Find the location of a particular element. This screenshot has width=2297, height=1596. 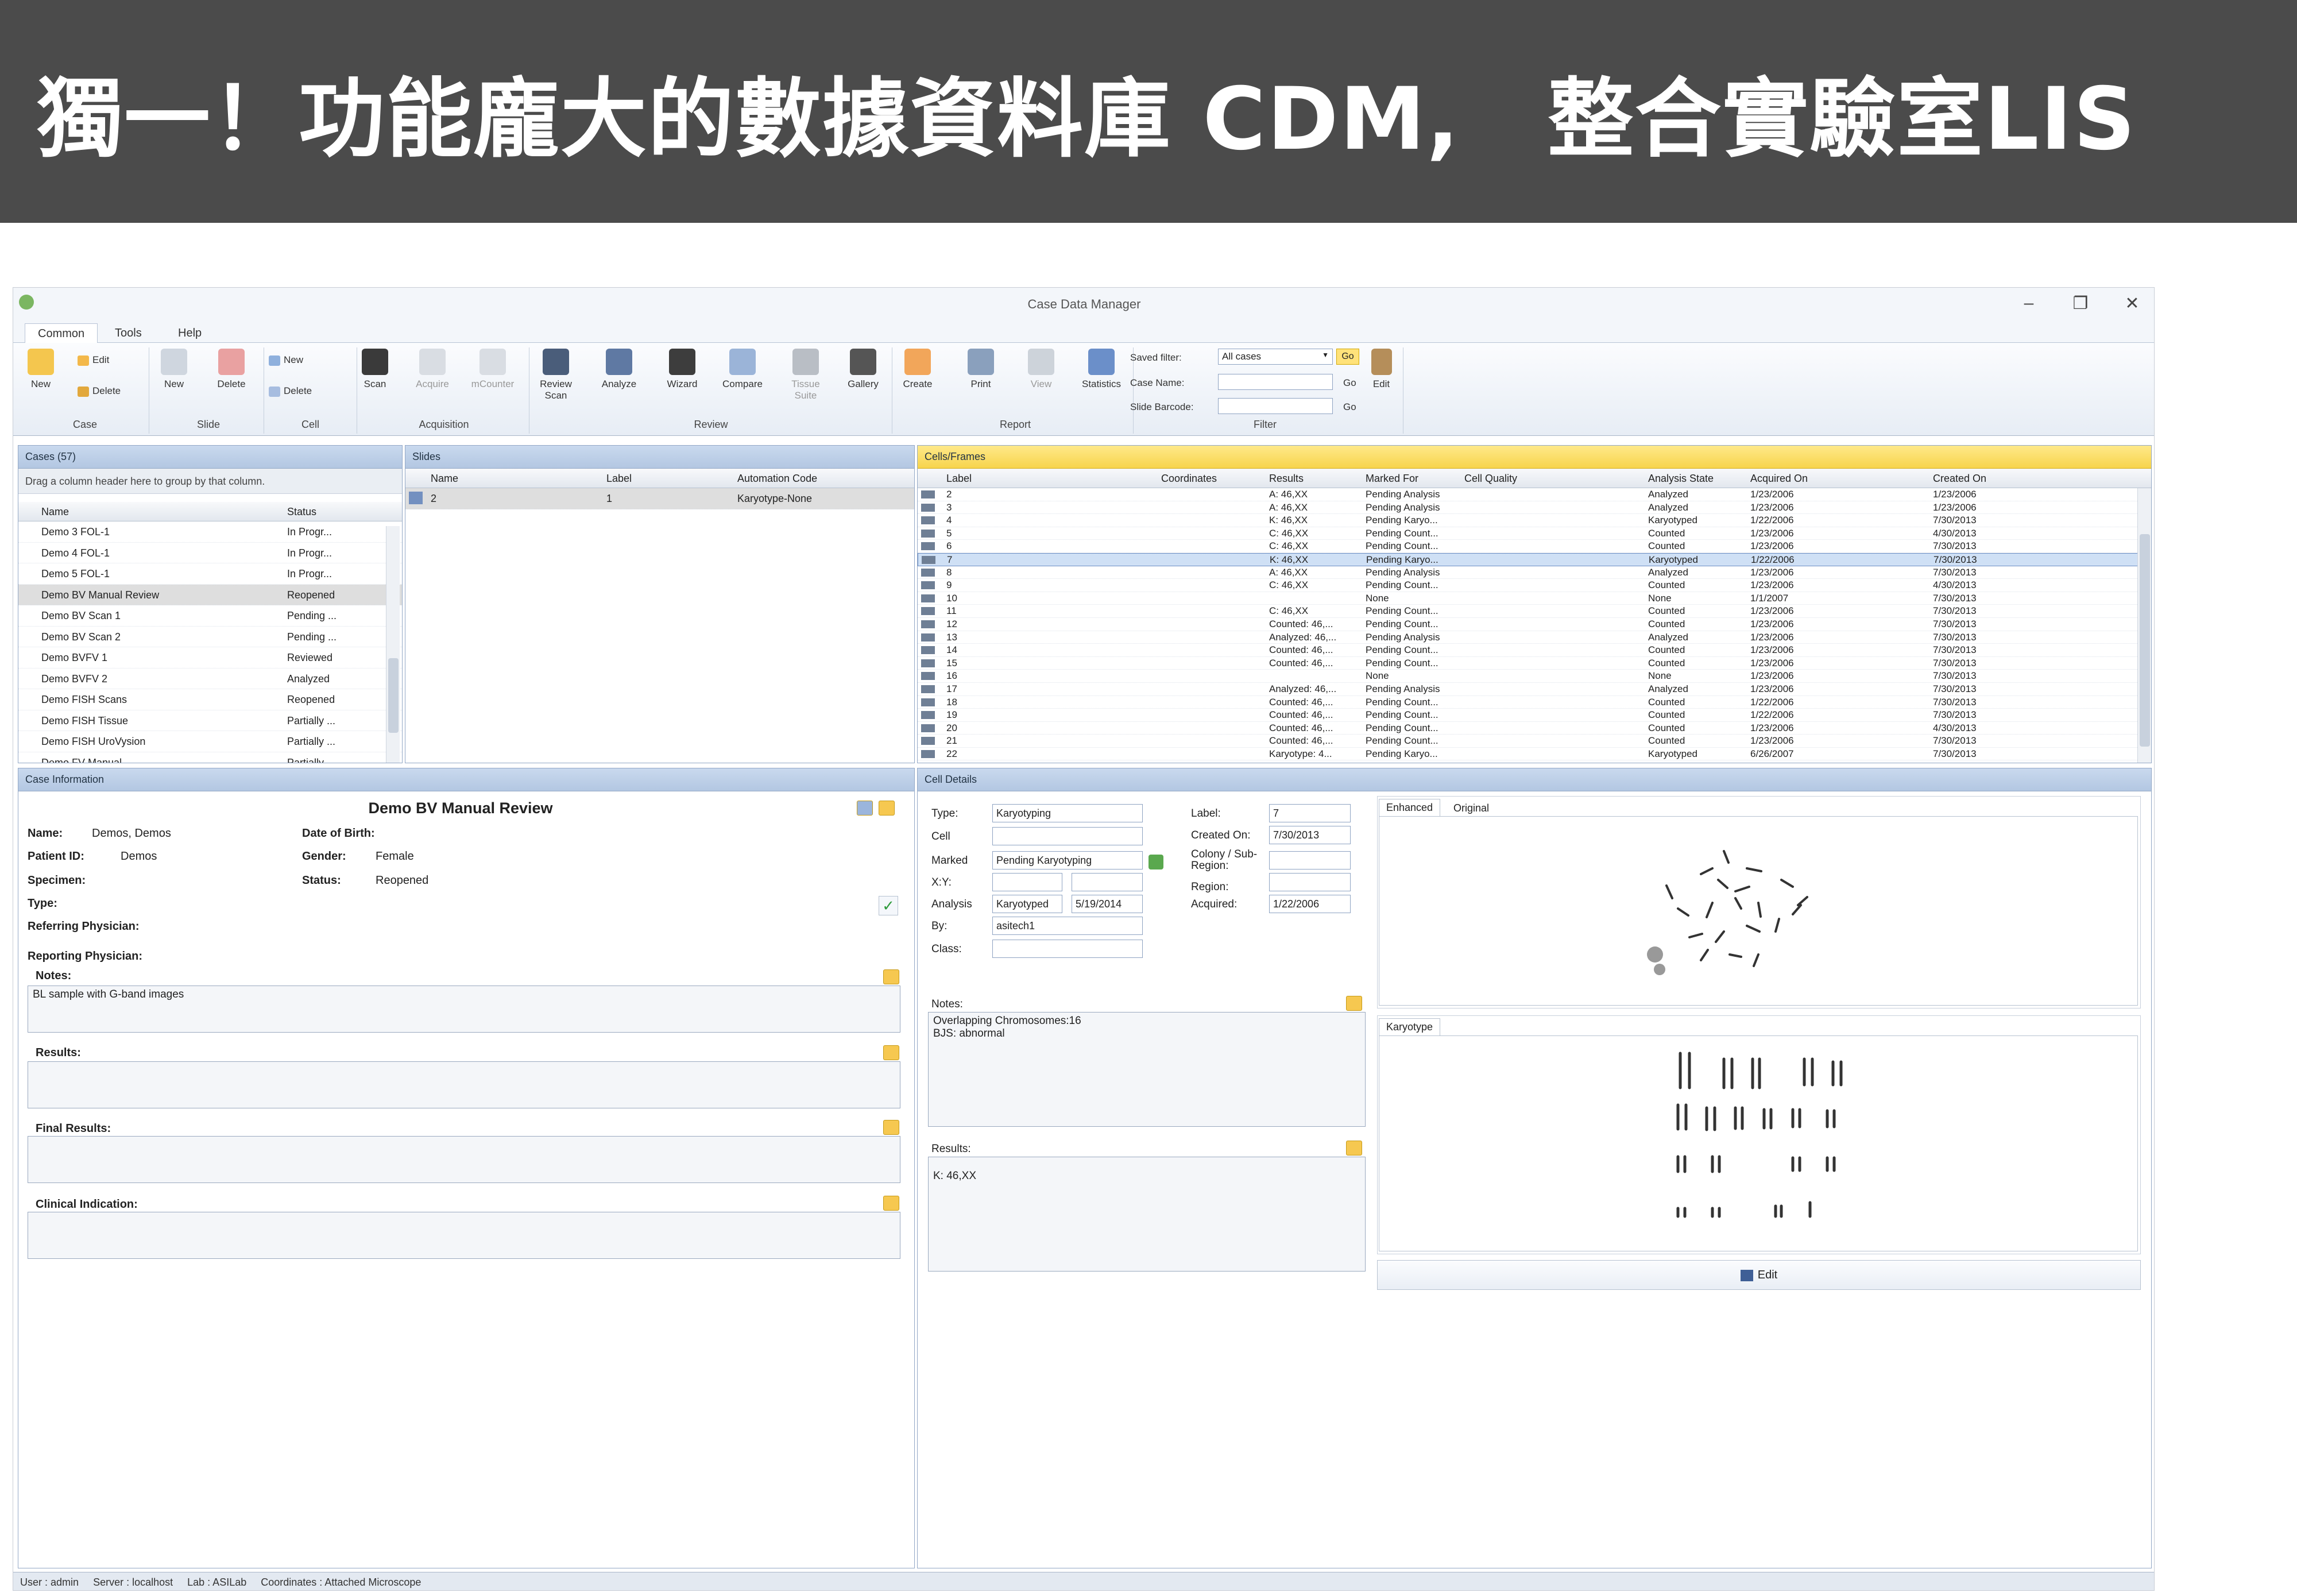

tab-common: Common is located at coordinates (62, 333).